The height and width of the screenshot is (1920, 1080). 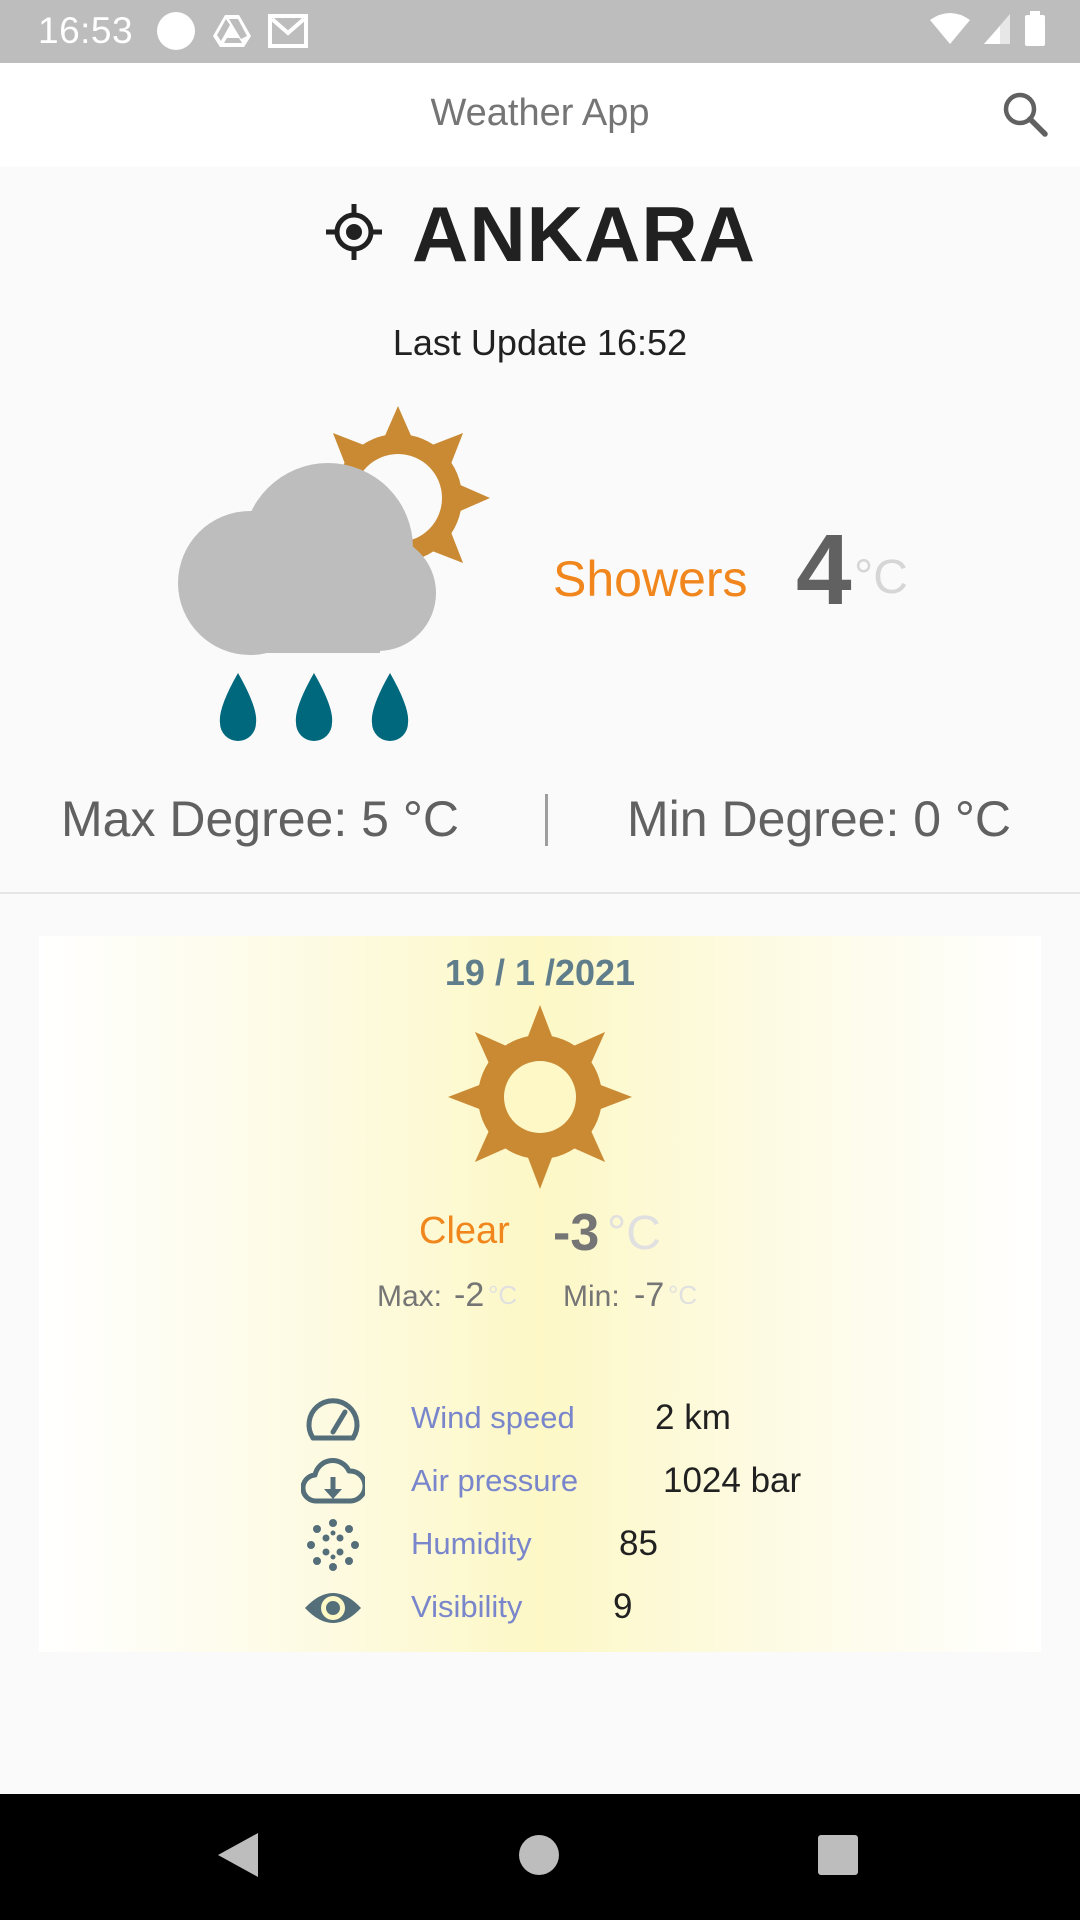 What do you see at coordinates (581, 1608) in the screenshot?
I see `detail-visibility: Visibility 9` at bounding box center [581, 1608].